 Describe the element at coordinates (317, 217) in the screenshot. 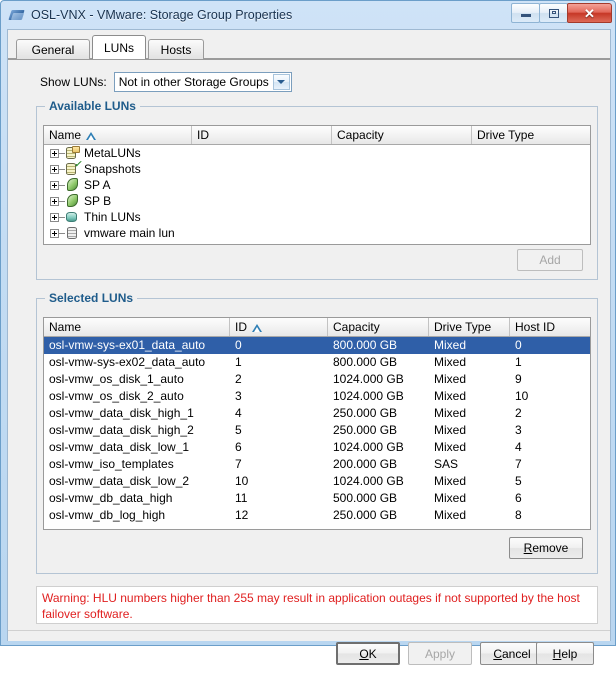

I see `tree-item-thin-luns: Thin LUNs` at that location.